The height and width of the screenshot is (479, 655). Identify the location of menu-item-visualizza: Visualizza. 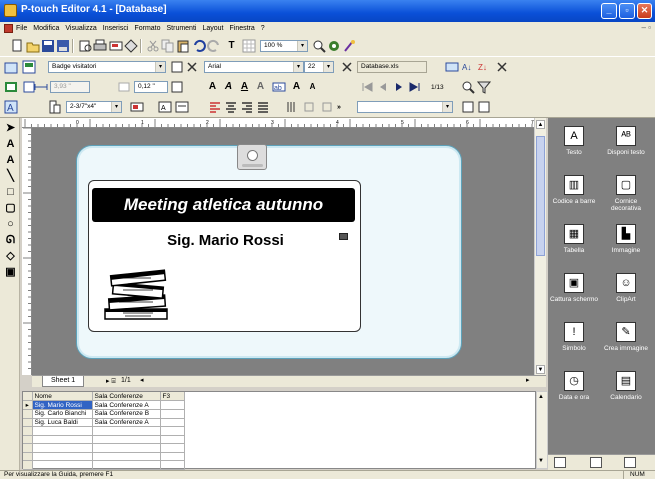
(80, 29).